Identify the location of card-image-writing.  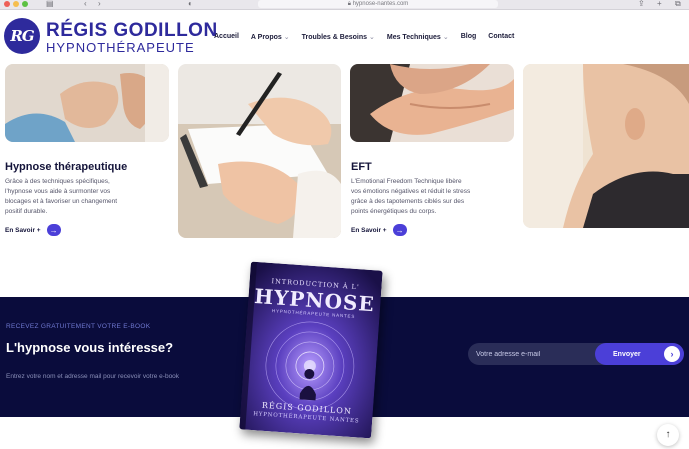
(259, 151).